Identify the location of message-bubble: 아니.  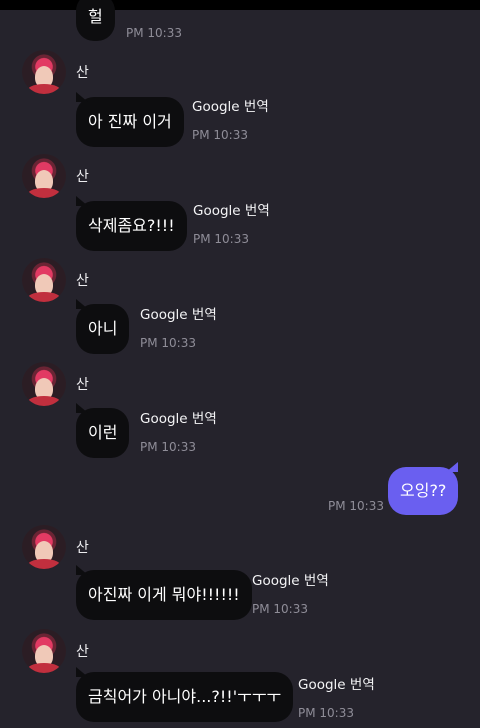
(103, 326).